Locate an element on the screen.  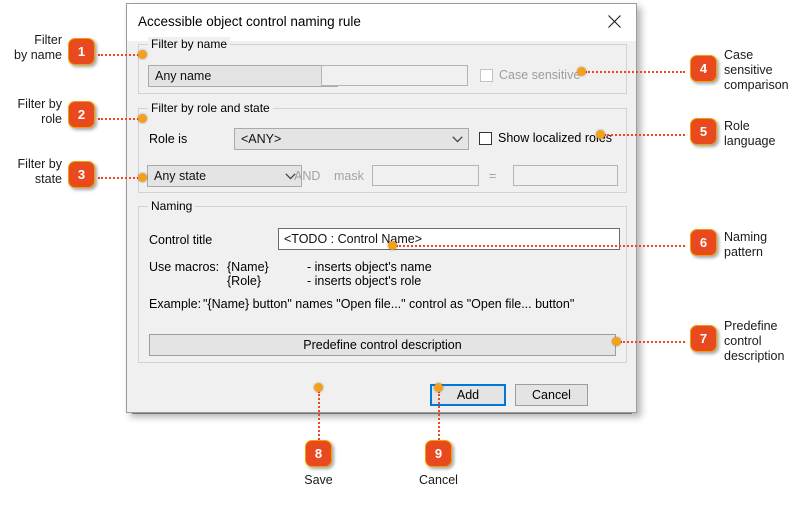
role-is-label: Role is is located at coordinates (168, 139).